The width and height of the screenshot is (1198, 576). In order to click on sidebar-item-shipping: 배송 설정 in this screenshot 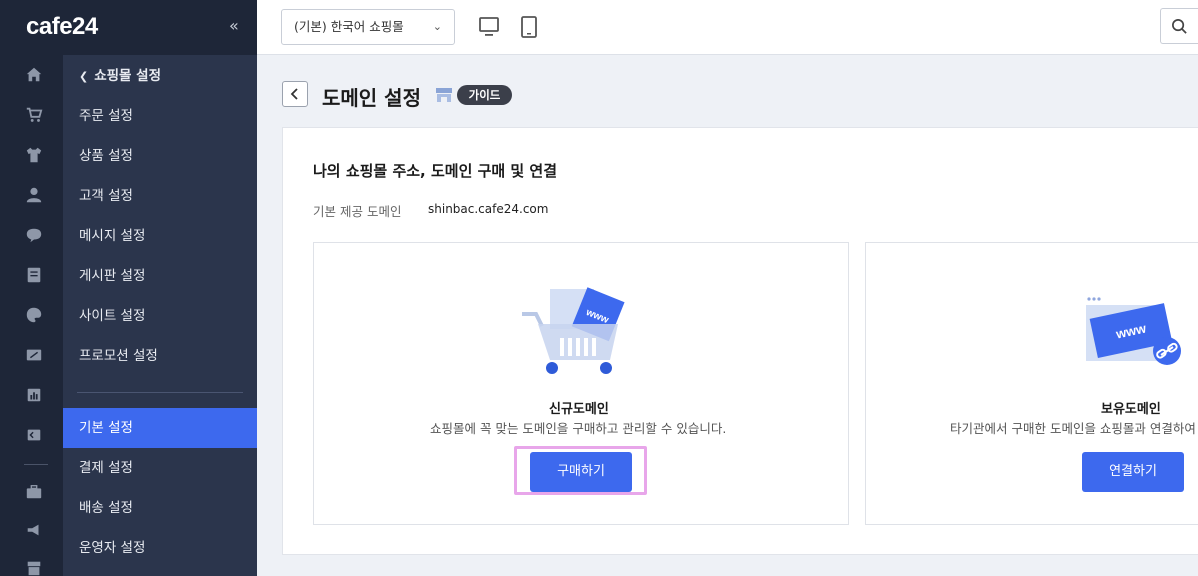, I will do `click(160, 508)`.